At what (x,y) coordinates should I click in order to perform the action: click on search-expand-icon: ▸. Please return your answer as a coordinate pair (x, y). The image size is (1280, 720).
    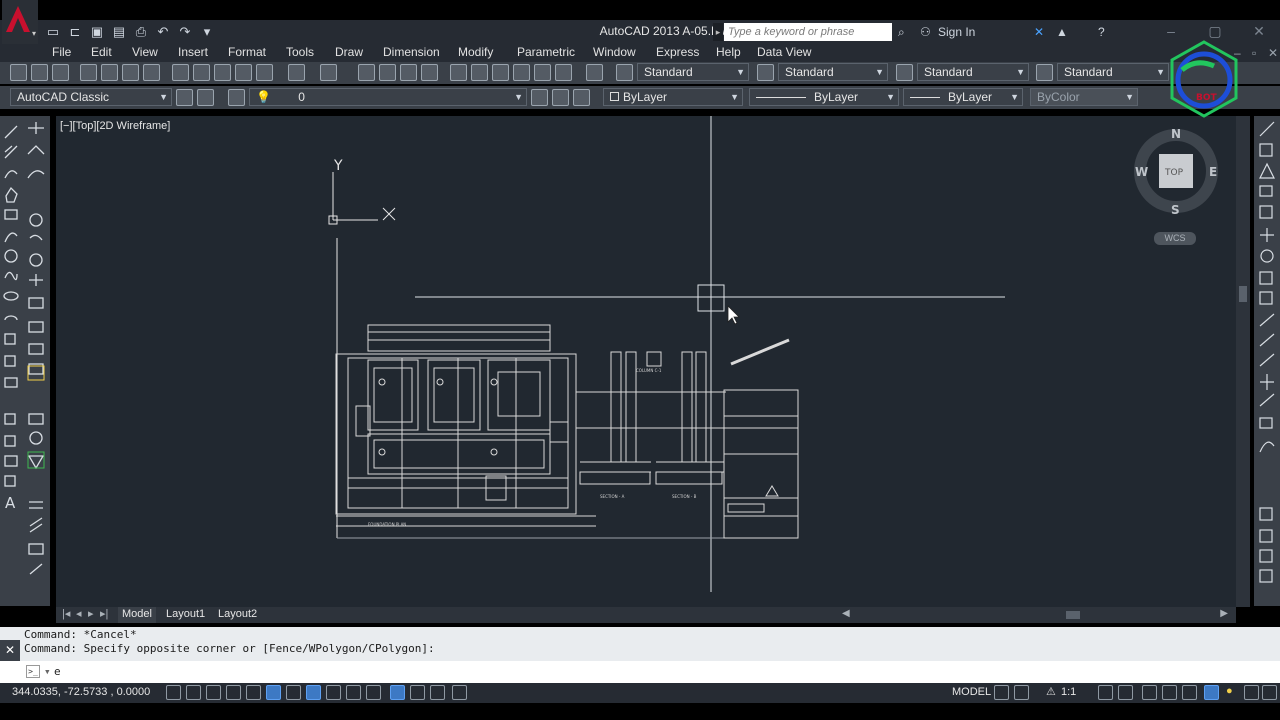
    Looking at the image, I should click on (718, 32).